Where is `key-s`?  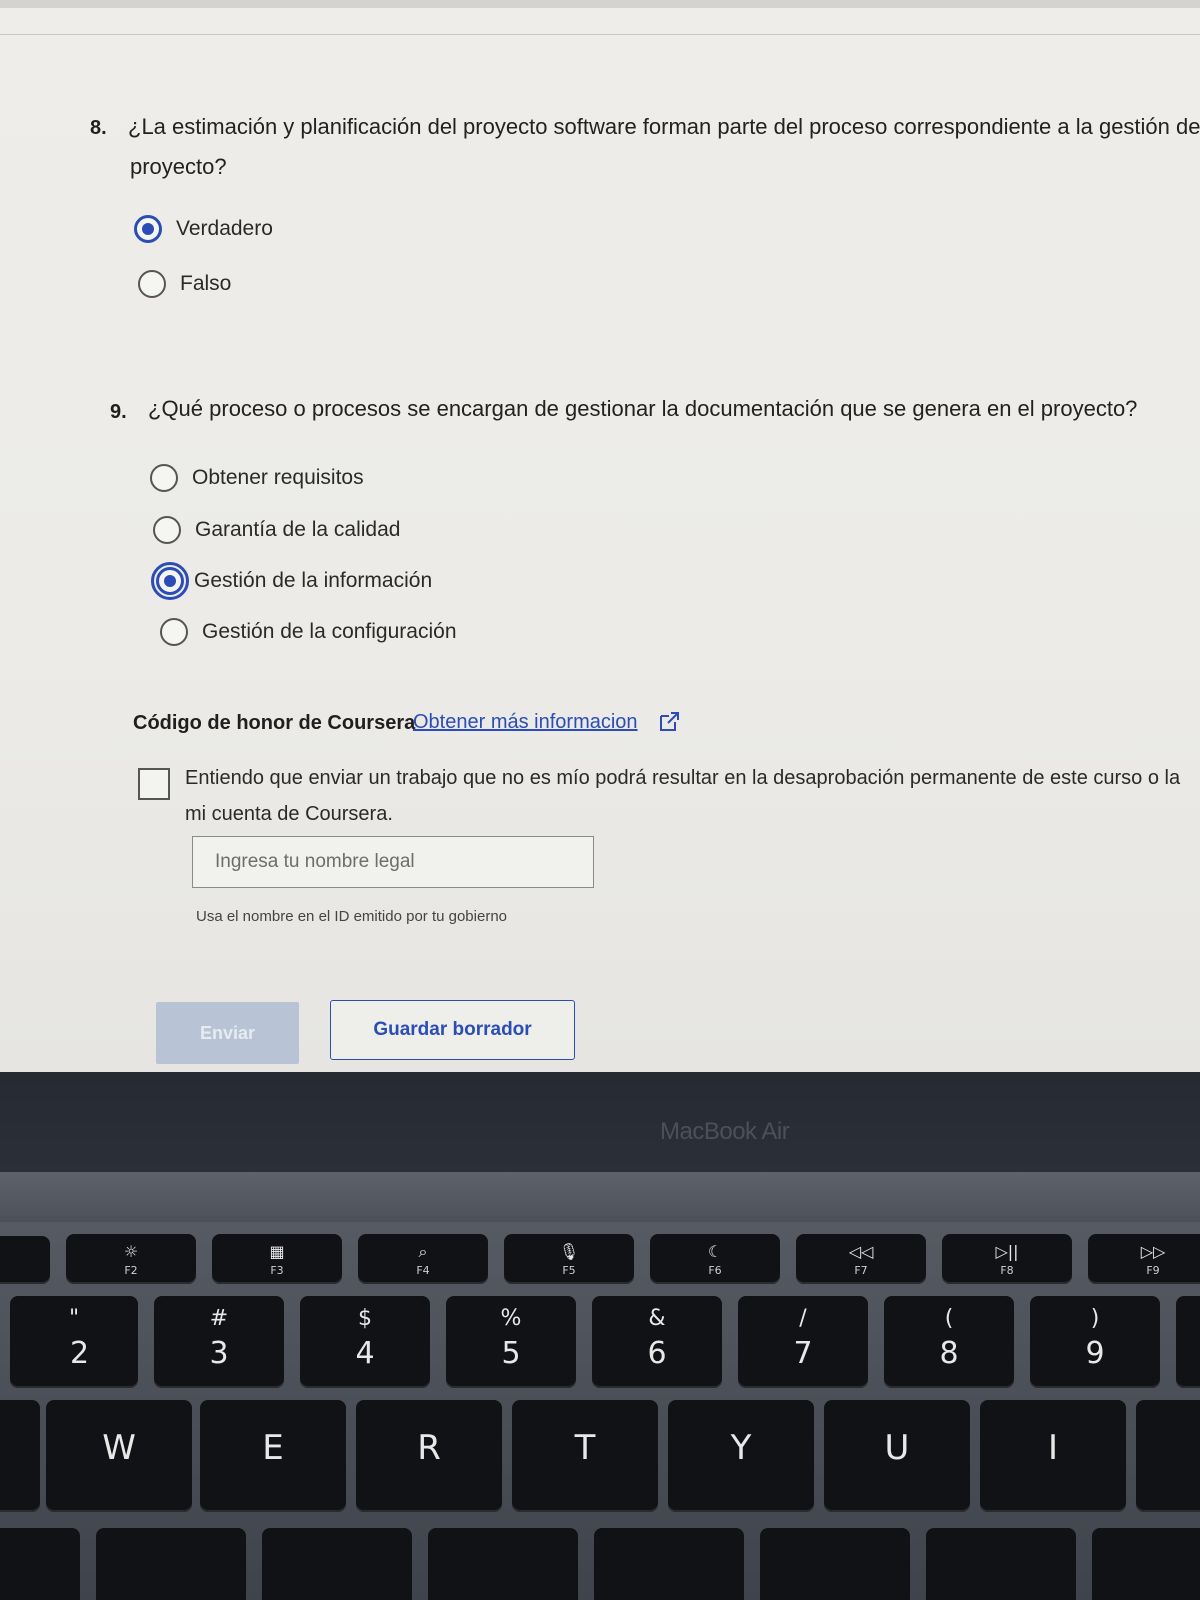 key-s is located at coordinates (171, 1564).